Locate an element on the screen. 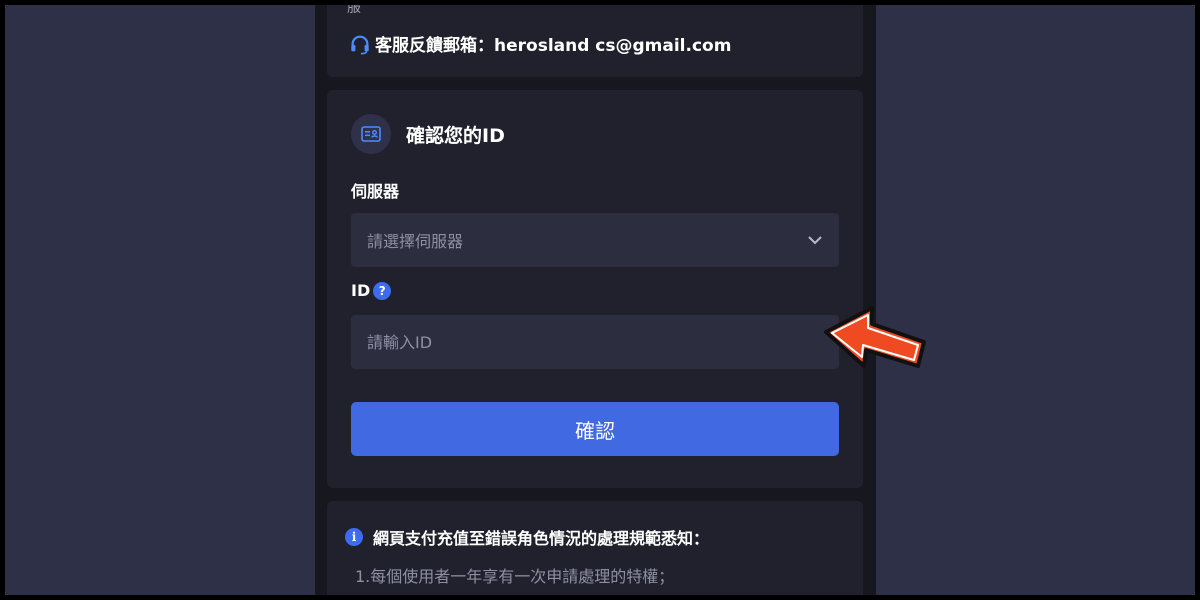 The width and height of the screenshot is (1200, 600). confirm-button: 確認 is located at coordinates (595, 429).